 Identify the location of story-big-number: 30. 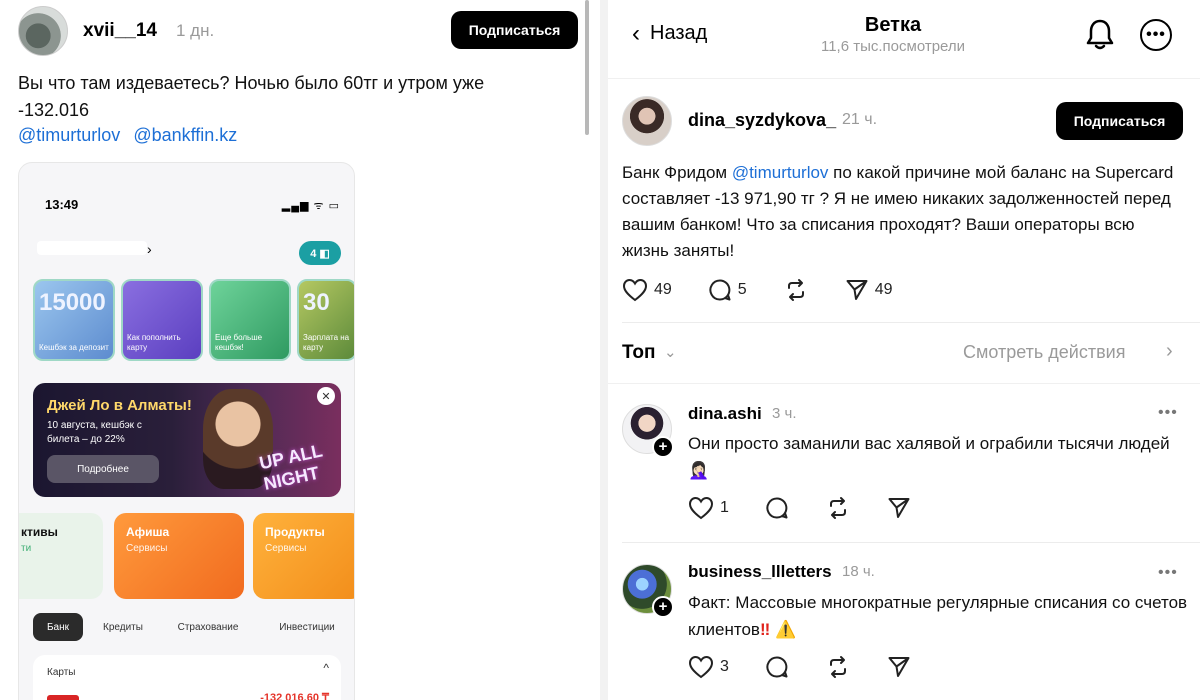
(316, 302).